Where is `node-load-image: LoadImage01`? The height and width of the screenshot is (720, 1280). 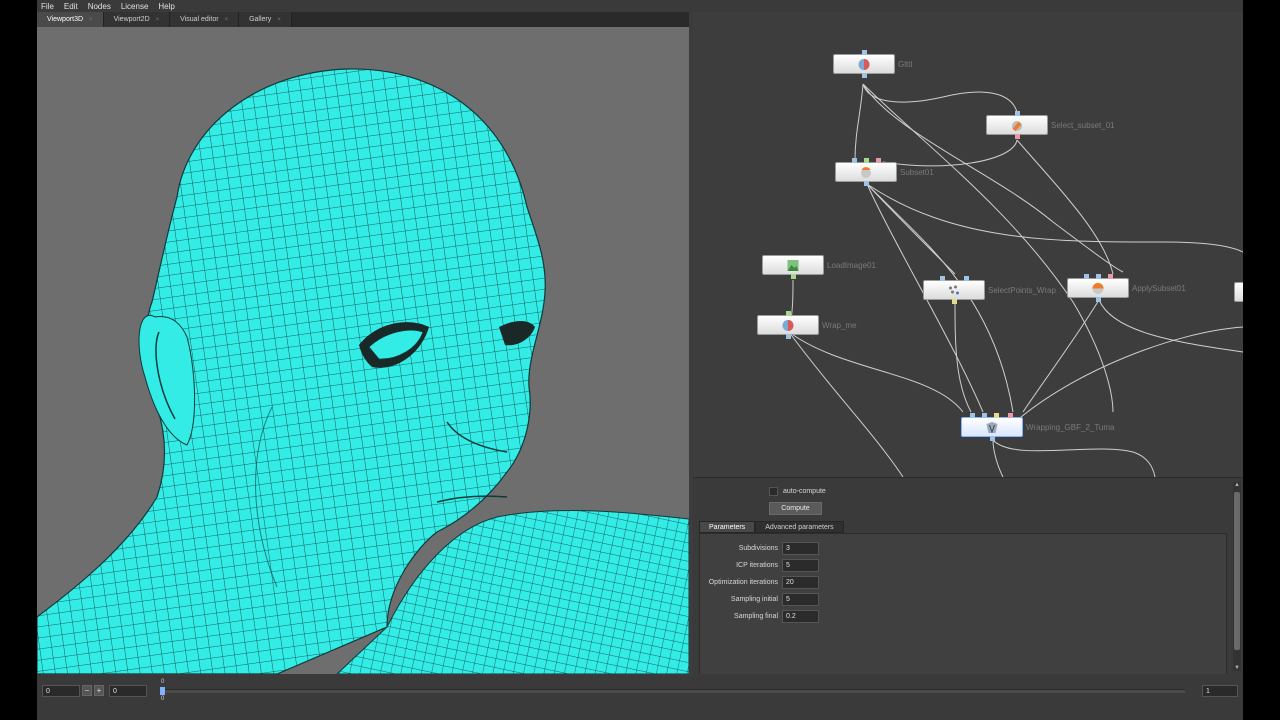
node-load-image: LoadImage01 is located at coordinates (819, 267).